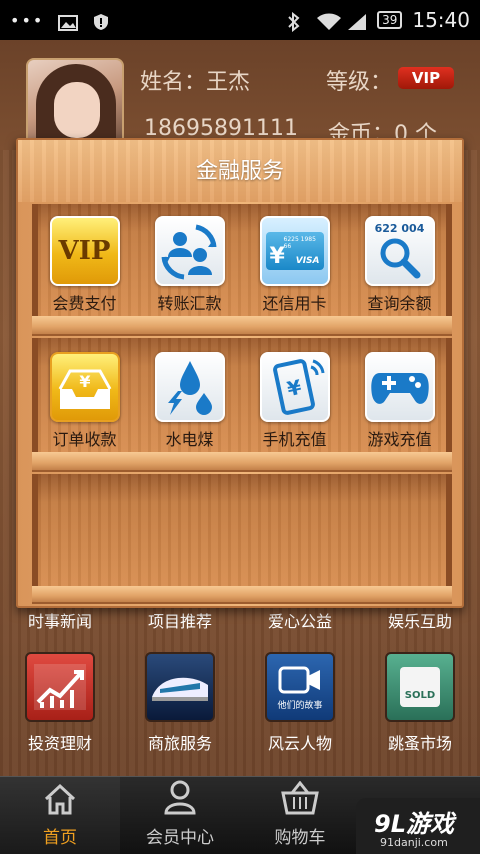 This screenshot has height=854, width=480. Describe the element at coordinates (294, 439) in the screenshot. I see `service-label: 手机充值` at that location.